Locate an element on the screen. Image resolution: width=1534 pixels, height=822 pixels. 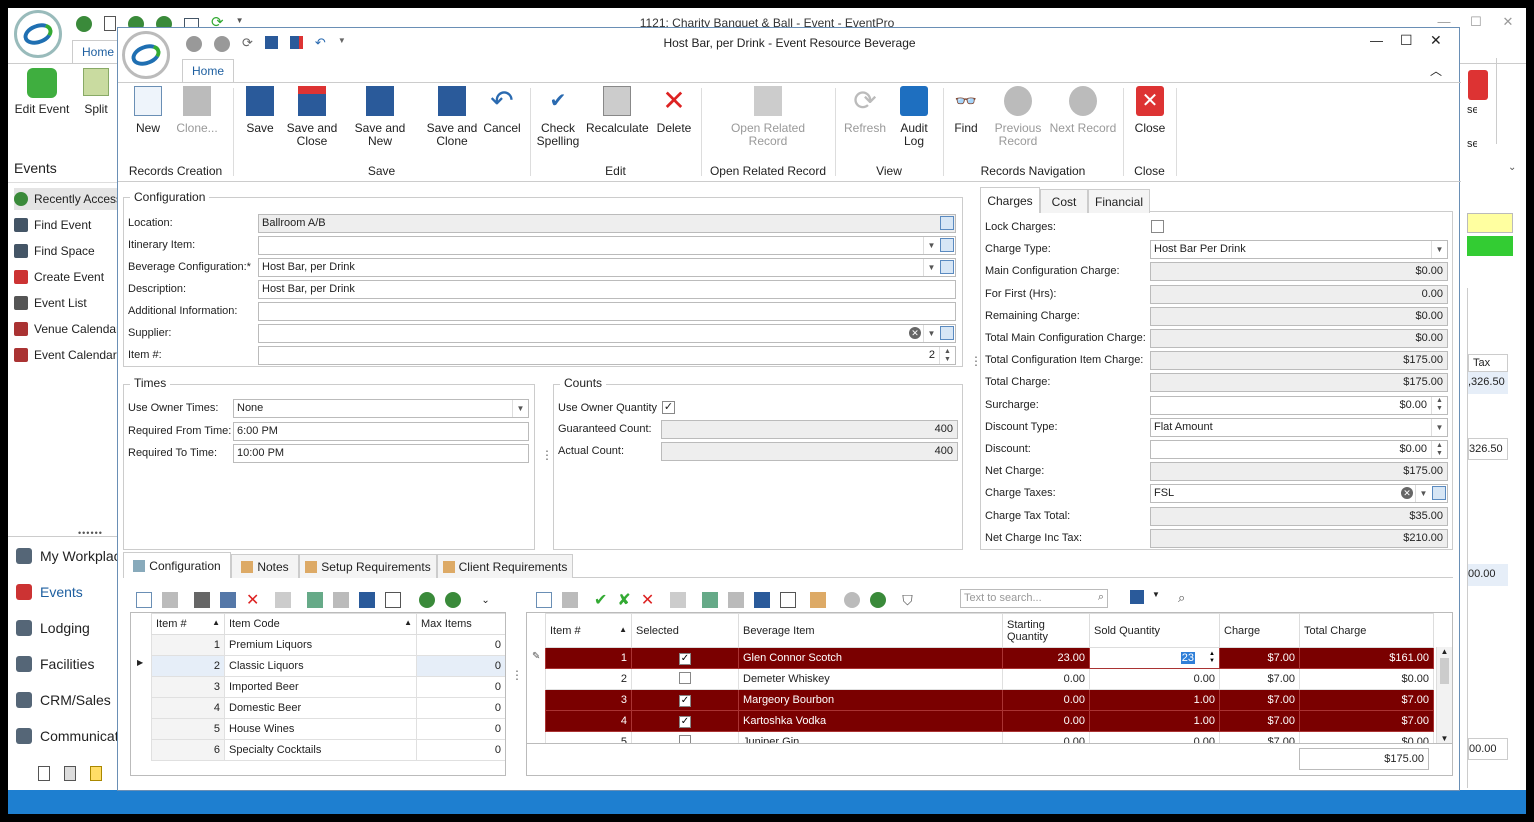
link-icon is located at coordinates (341, 600).